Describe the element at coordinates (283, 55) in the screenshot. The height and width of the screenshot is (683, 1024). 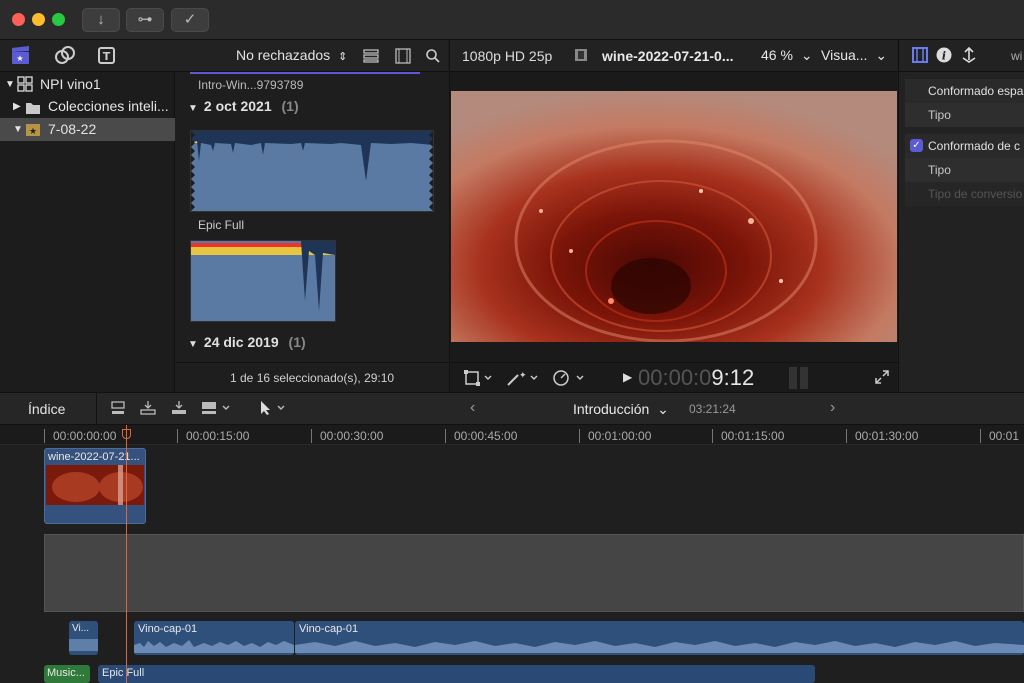
I see `filter-label: No rechazados` at that location.